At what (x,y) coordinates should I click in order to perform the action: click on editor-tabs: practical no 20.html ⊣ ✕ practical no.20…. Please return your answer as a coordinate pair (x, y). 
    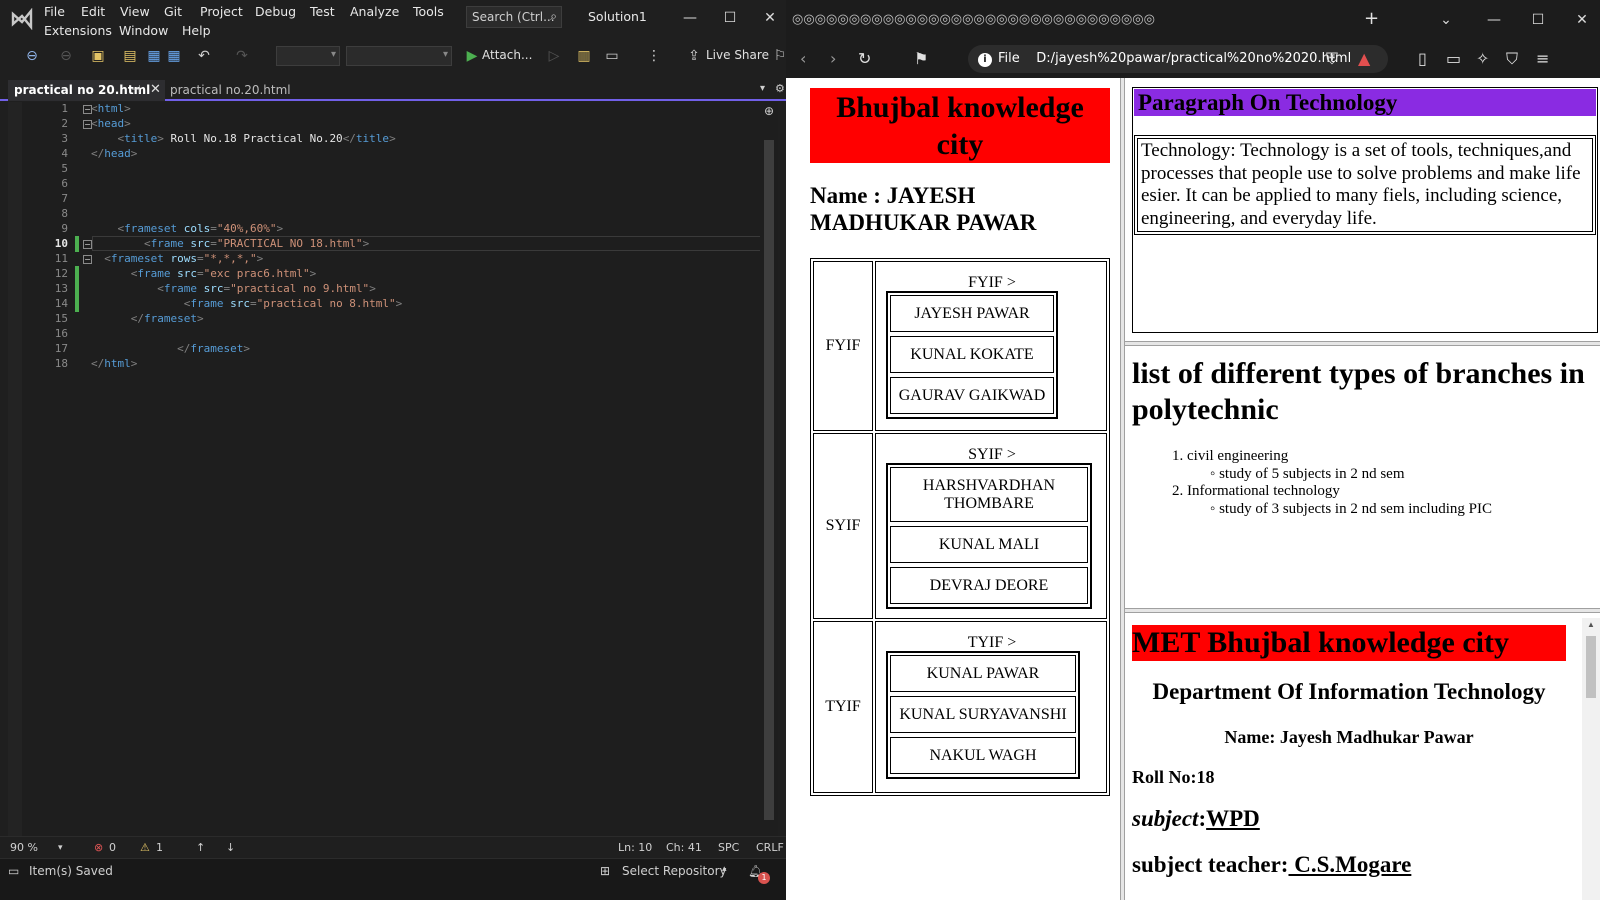
    Looking at the image, I should click on (393, 90).